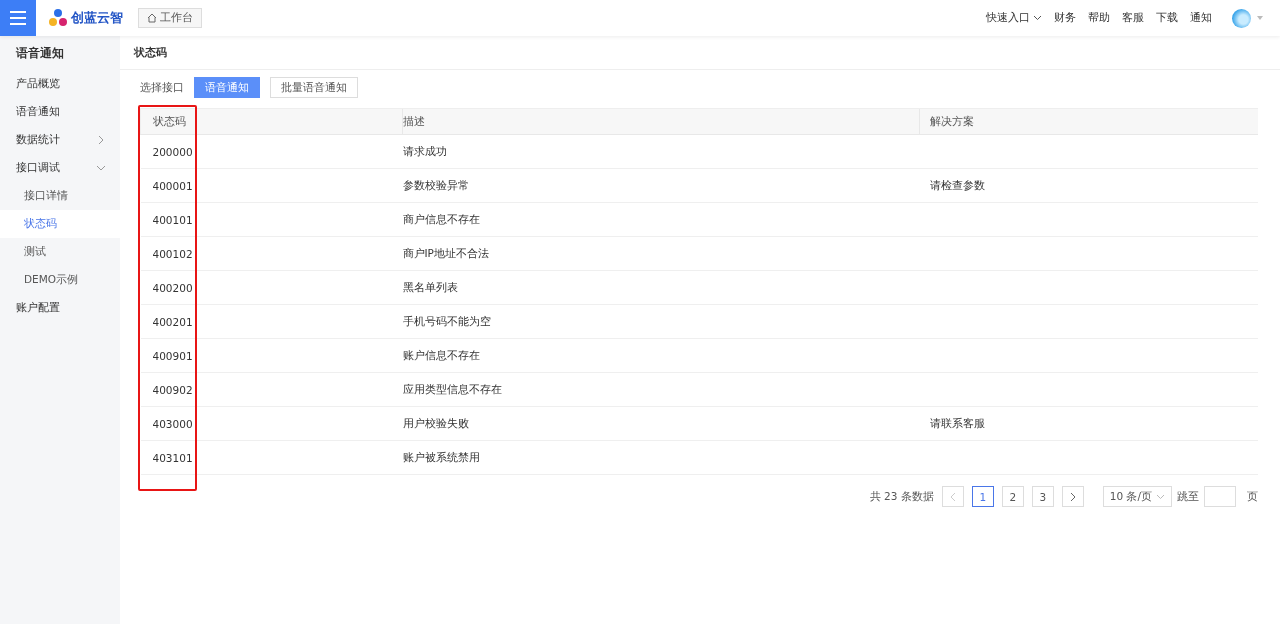 This screenshot has height=624, width=1280. I want to click on table-cell: 手机号码不能为空, so click(661, 321).